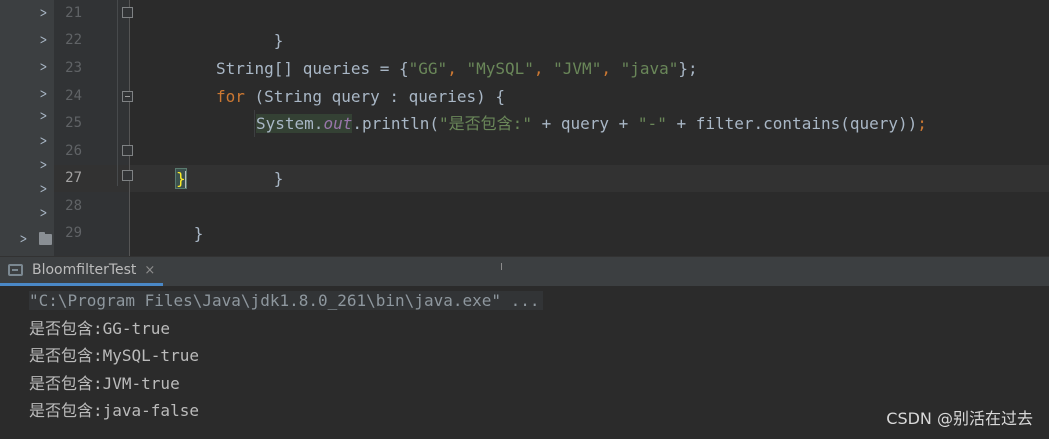 Image resolution: width=1049 pixels, height=439 pixels. Describe the element at coordinates (230, 96) in the screenshot. I see `keyword: for` at that location.